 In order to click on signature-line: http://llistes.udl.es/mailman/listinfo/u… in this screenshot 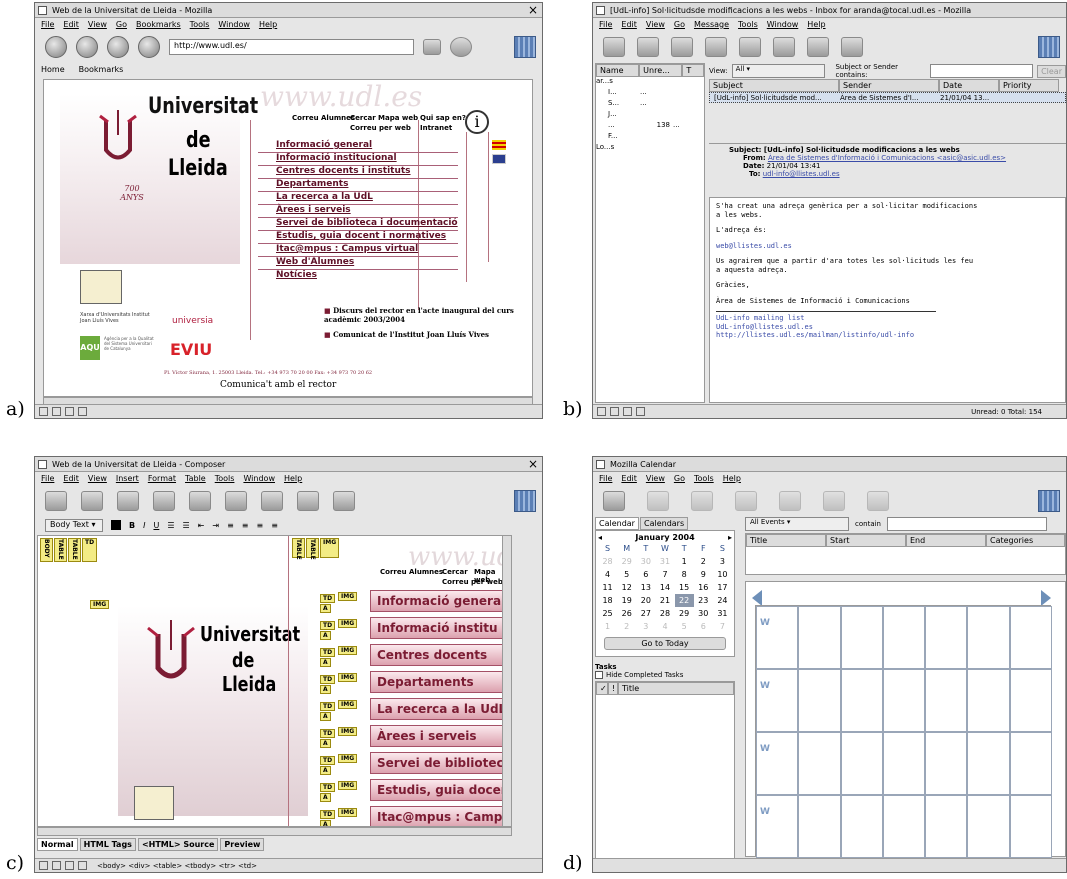, I will do `click(887, 335)`.